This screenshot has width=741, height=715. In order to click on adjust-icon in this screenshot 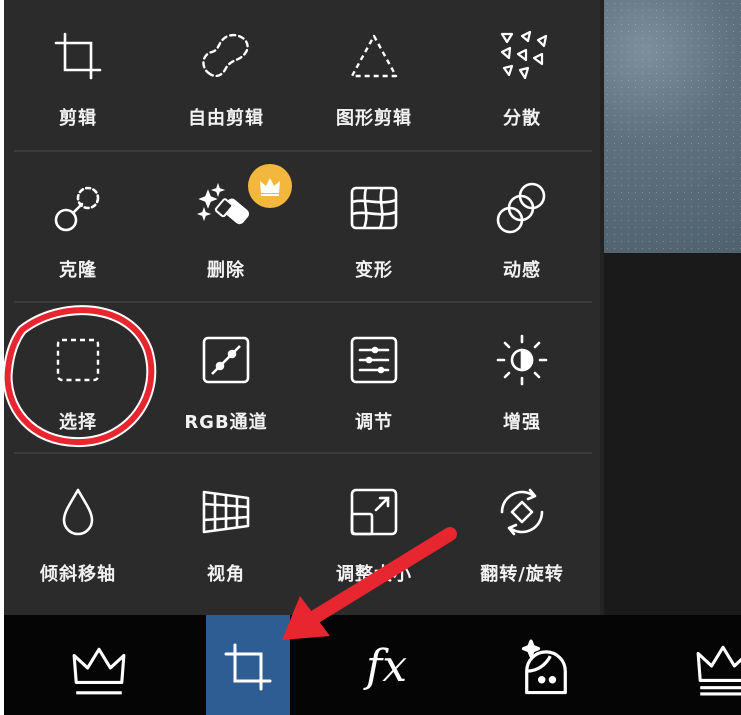, I will do `click(374, 360)`.